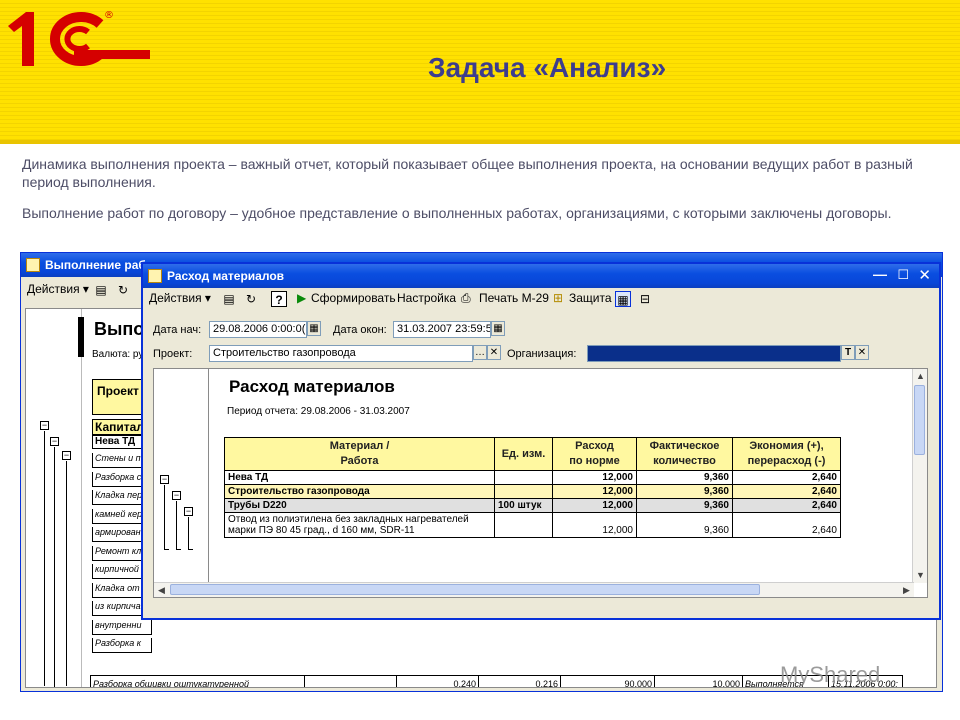  Describe the element at coordinates (786, 454) in the screenshot. I see `column-header: Экономия (+), перерасход (-)` at that location.